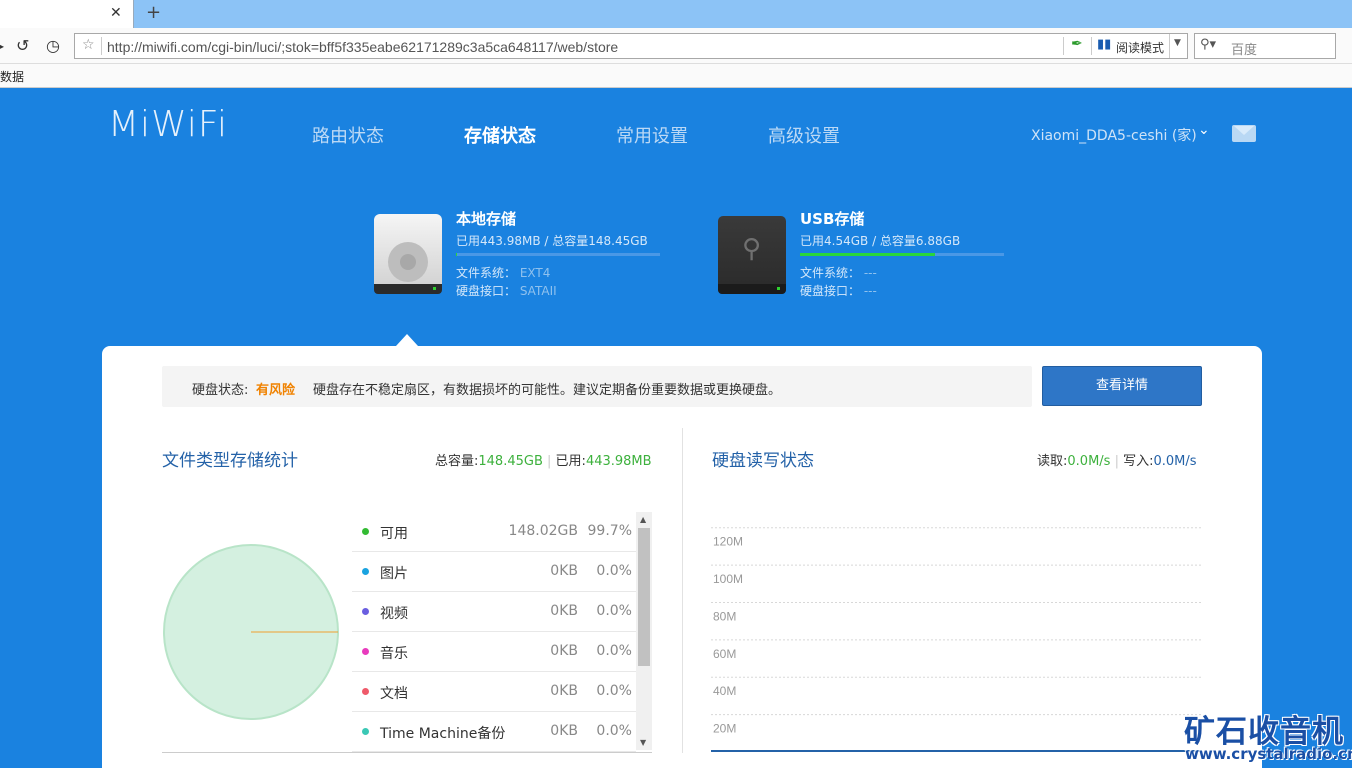 The image size is (1352, 768). What do you see at coordinates (728, 542) in the screenshot?
I see `y-tick-label: 120M` at bounding box center [728, 542].